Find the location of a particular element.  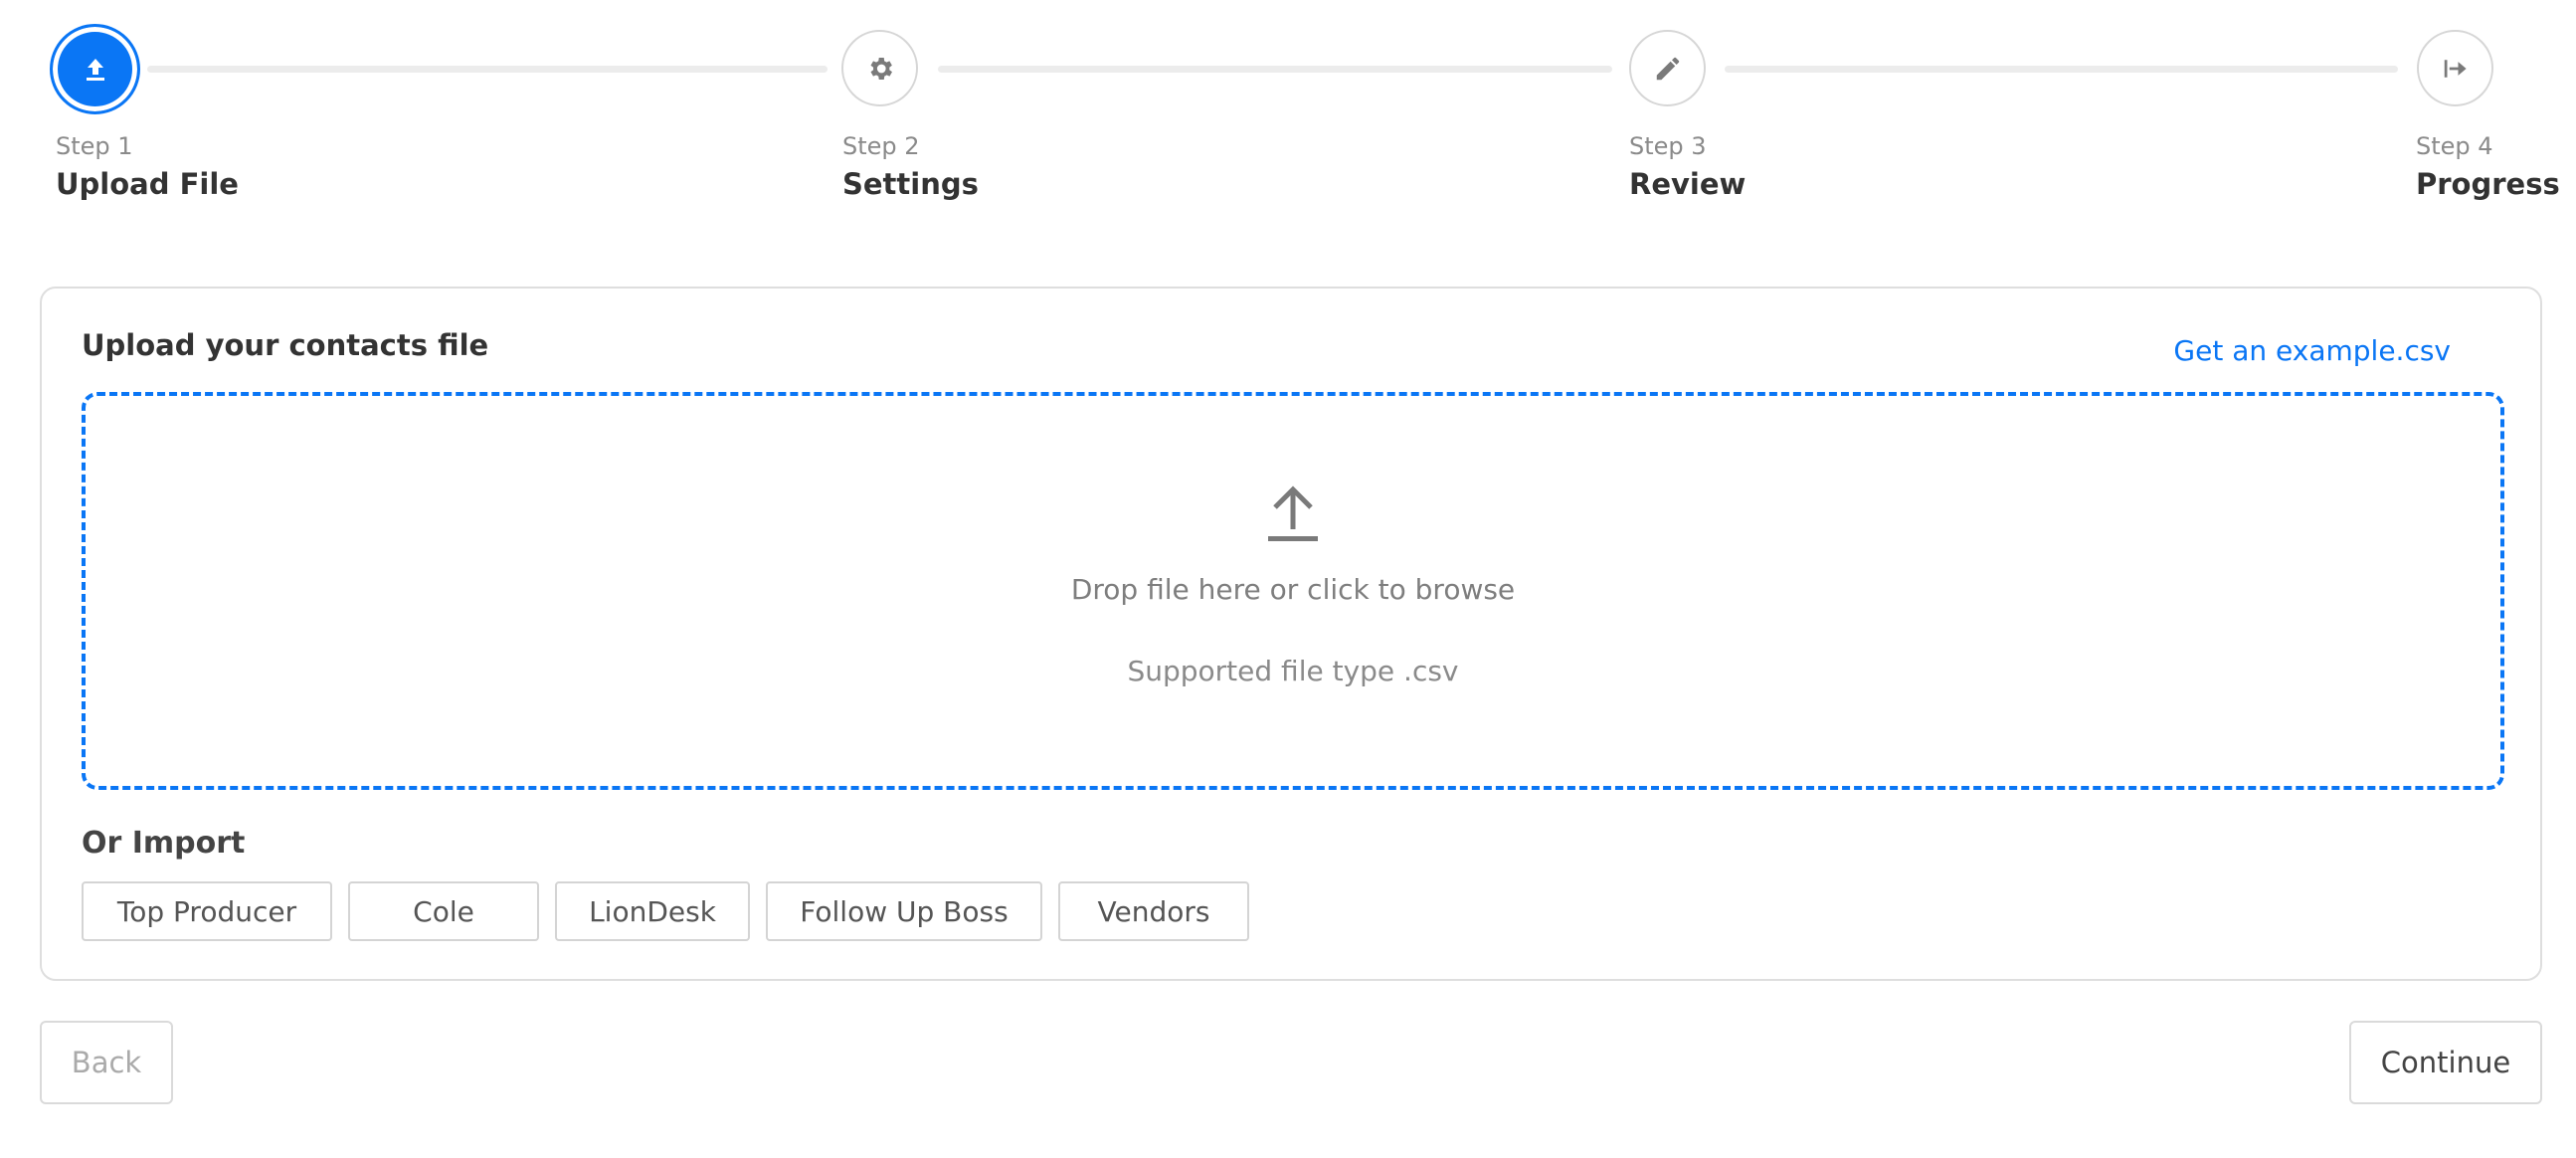

step-1-title: Upload File is located at coordinates (147, 184).